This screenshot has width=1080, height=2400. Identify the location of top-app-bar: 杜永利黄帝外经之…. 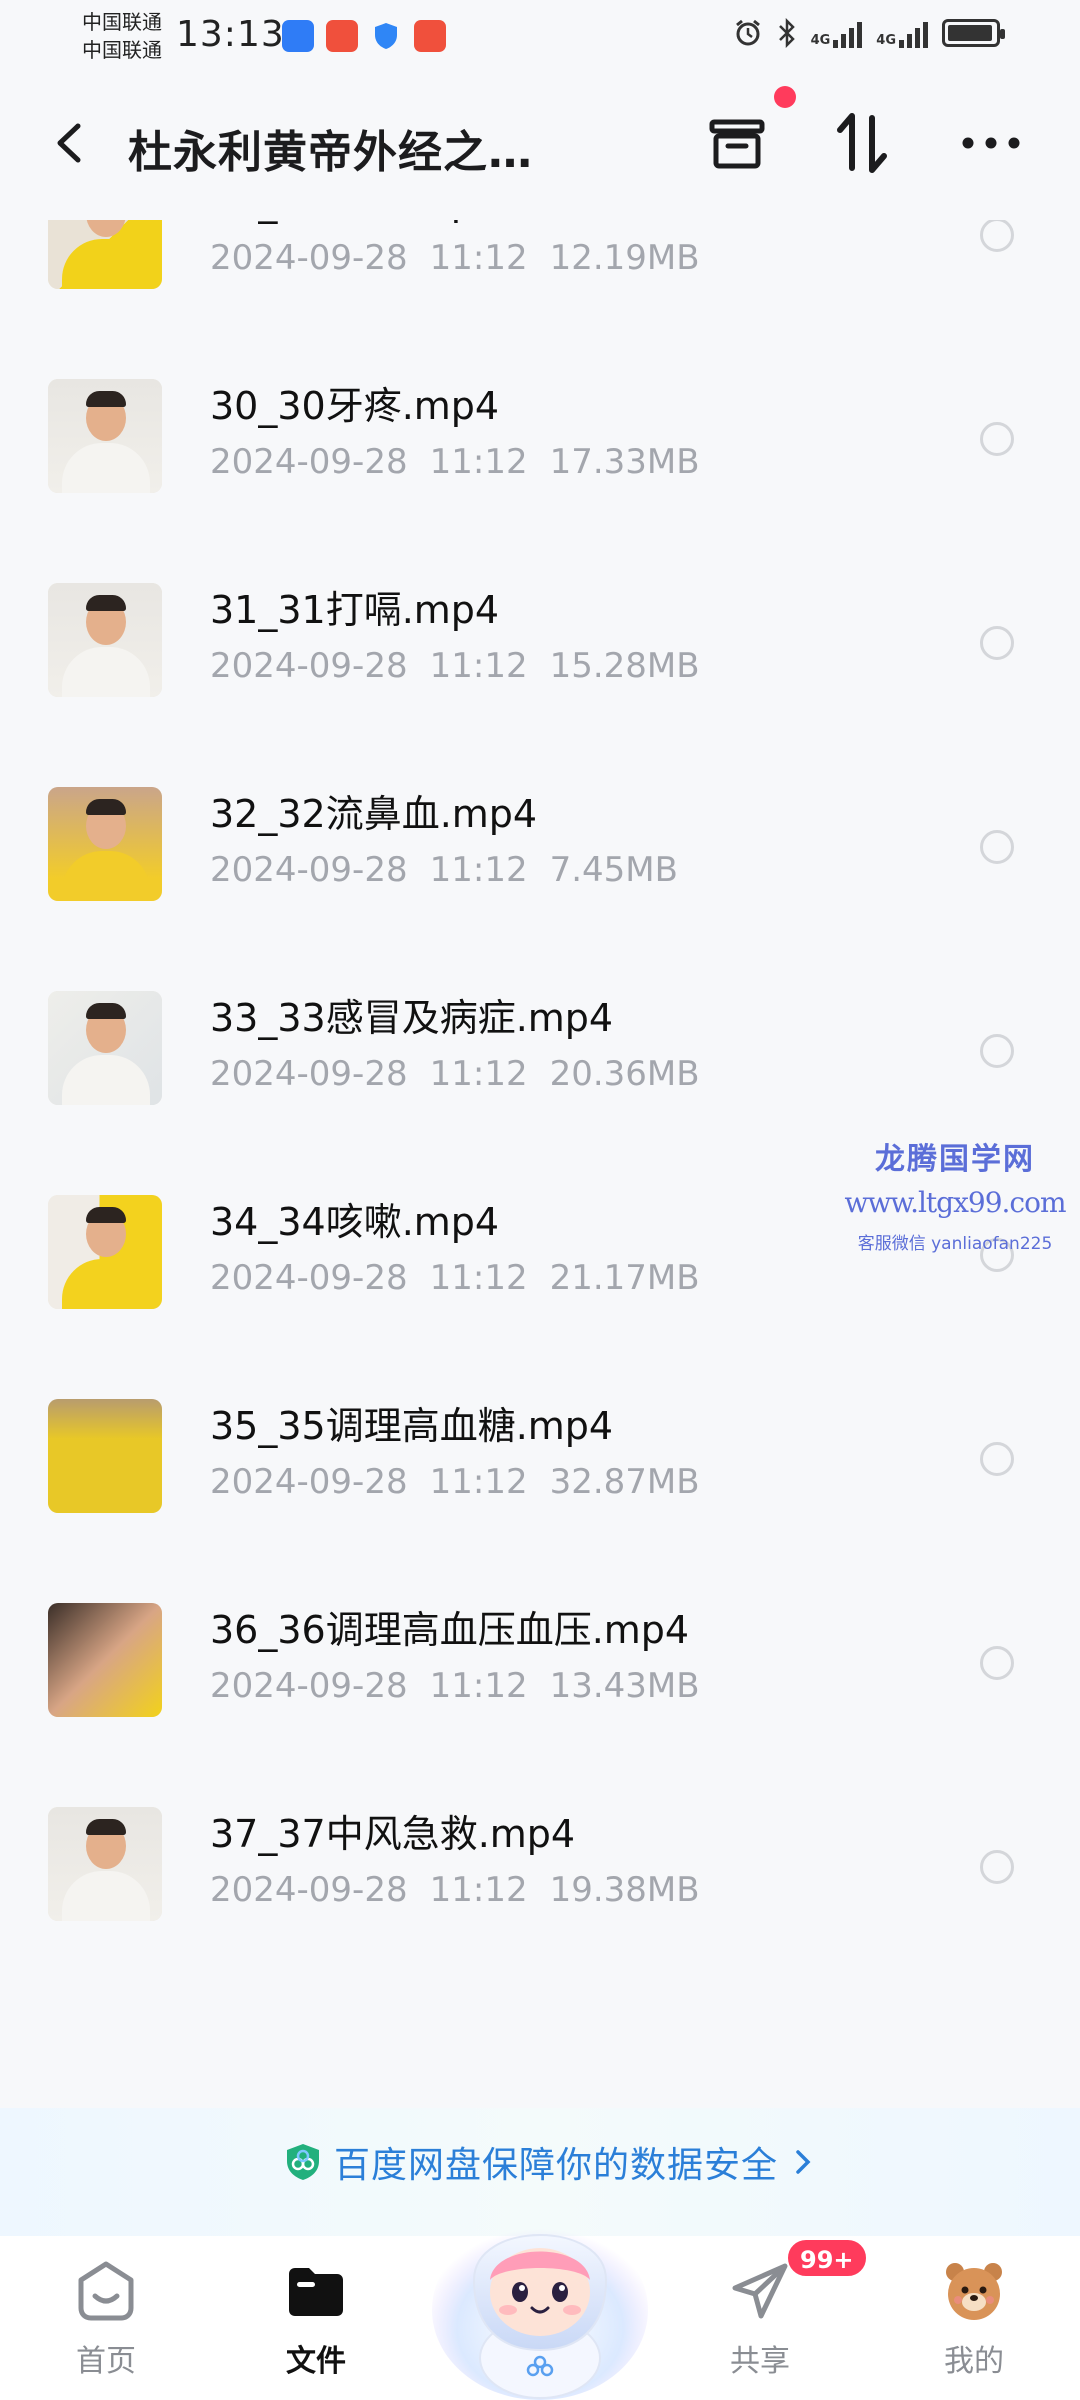
(540, 145).